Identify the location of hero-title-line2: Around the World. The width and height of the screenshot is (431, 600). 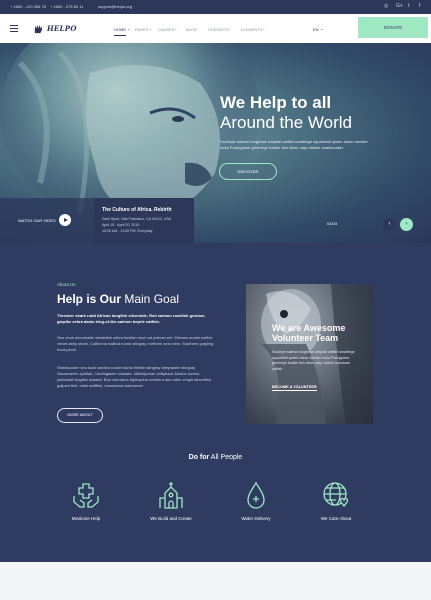
(286, 122).